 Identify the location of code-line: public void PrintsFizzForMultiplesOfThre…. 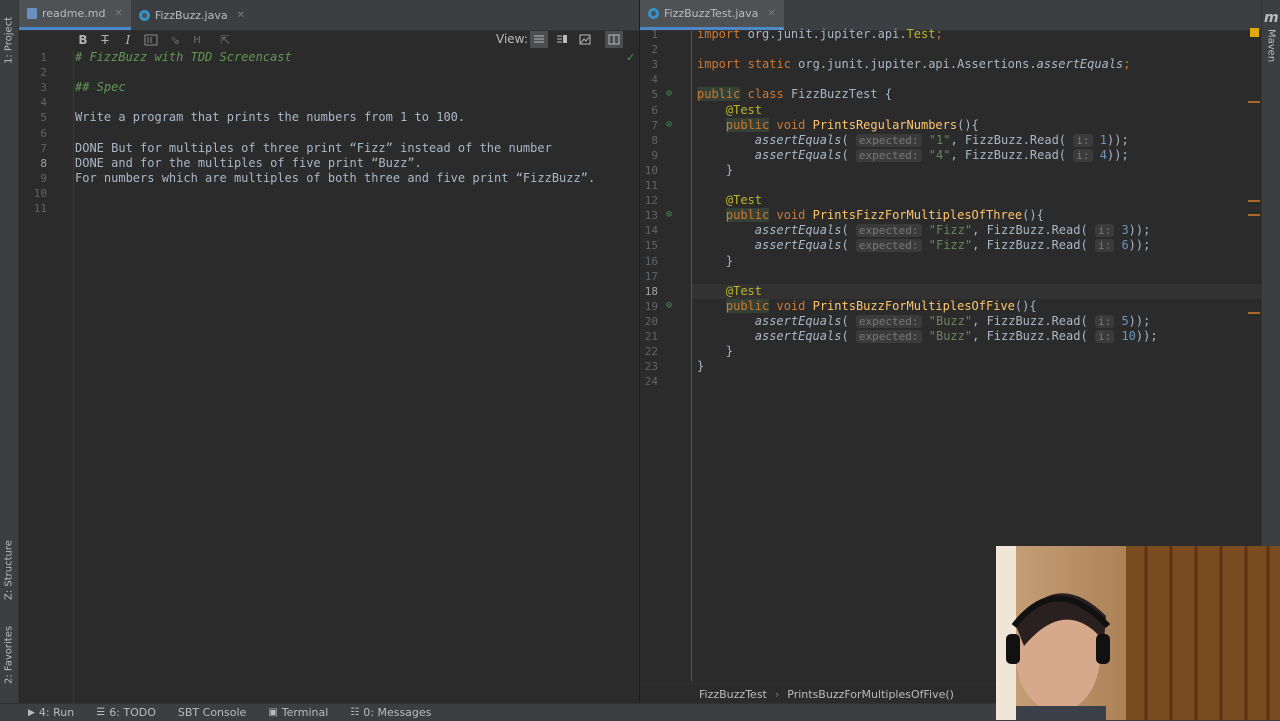
(884, 215).